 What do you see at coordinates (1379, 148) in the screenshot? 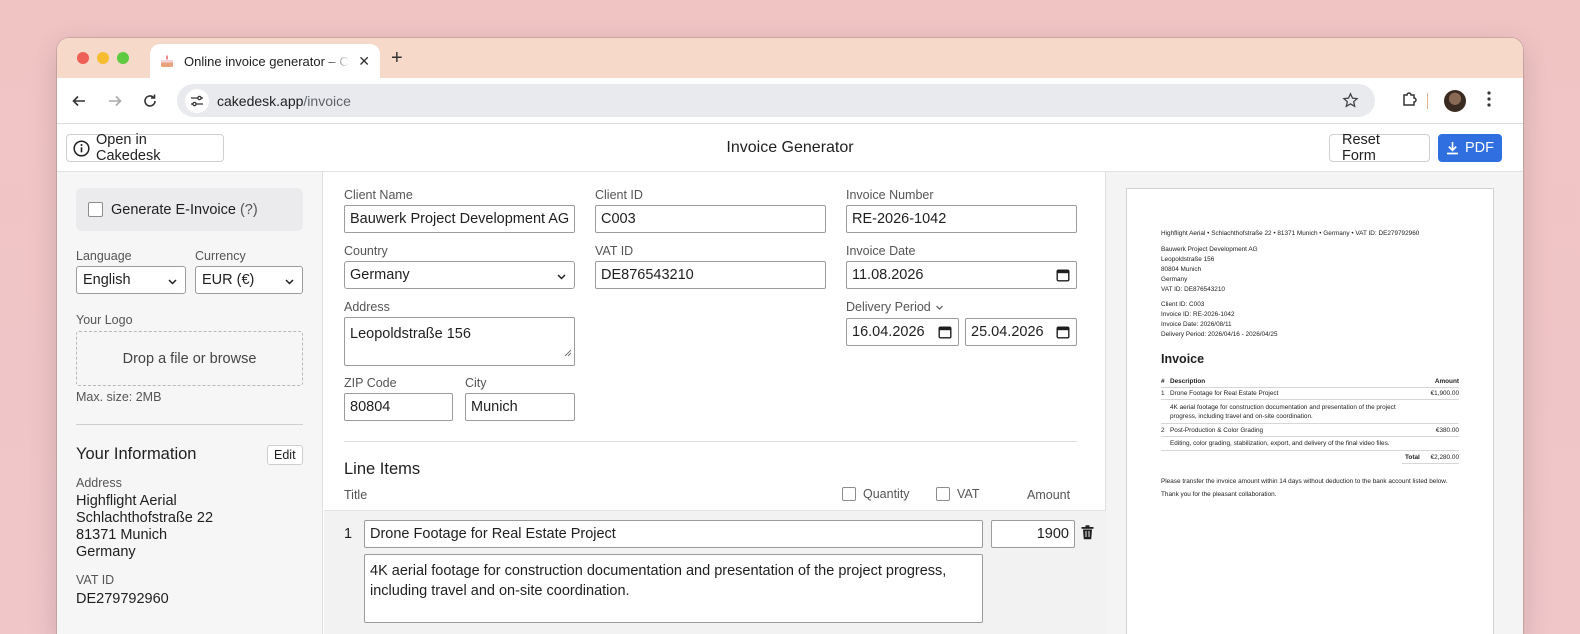
I see `reset-form-button: Reset Form` at bounding box center [1379, 148].